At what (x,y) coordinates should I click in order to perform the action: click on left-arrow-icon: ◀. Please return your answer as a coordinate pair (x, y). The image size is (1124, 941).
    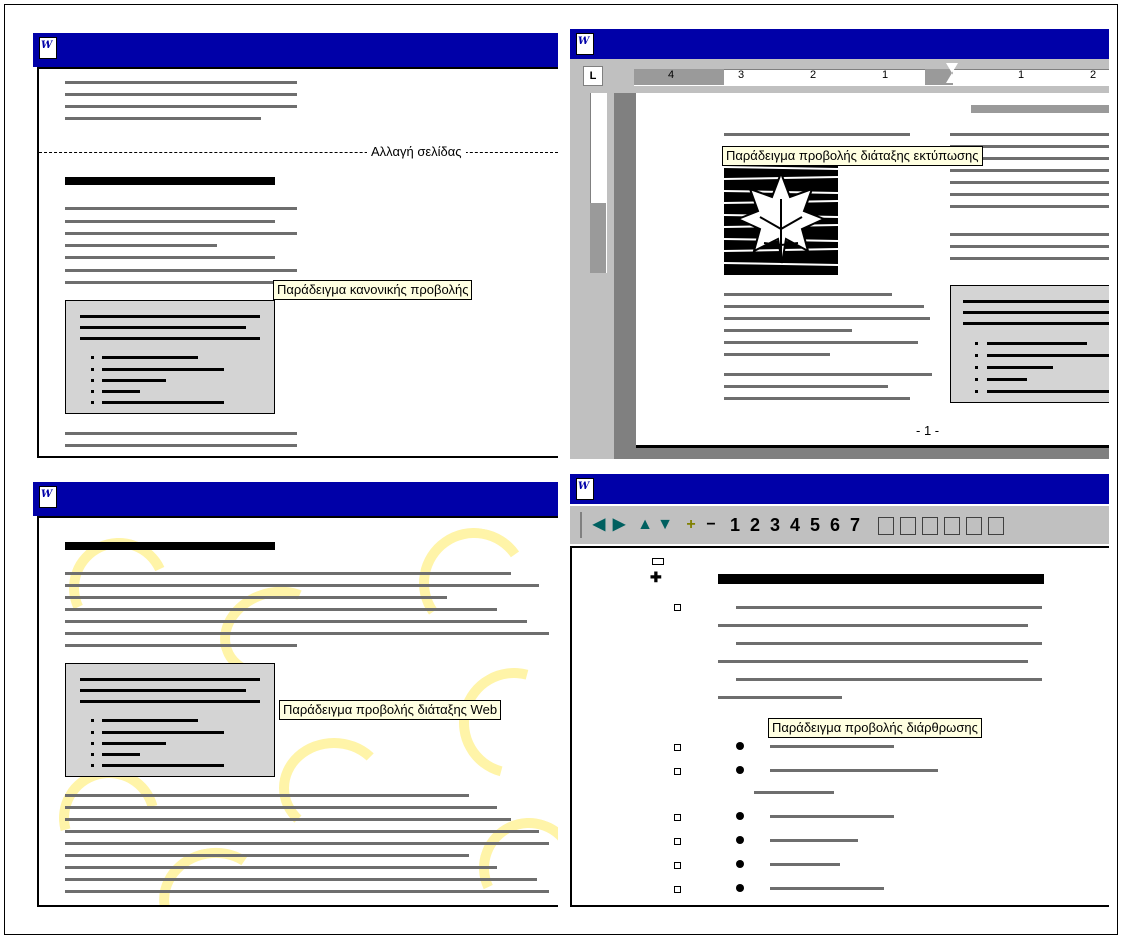
    Looking at the image, I should click on (599, 525).